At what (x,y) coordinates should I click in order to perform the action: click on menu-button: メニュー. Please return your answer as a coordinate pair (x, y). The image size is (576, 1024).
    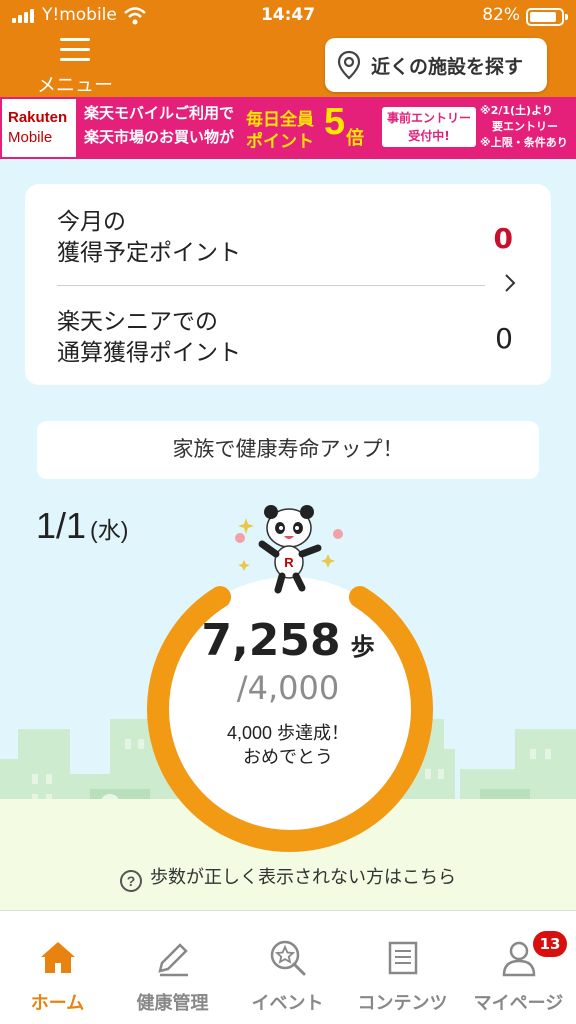
    Looking at the image, I should click on (75, 66).